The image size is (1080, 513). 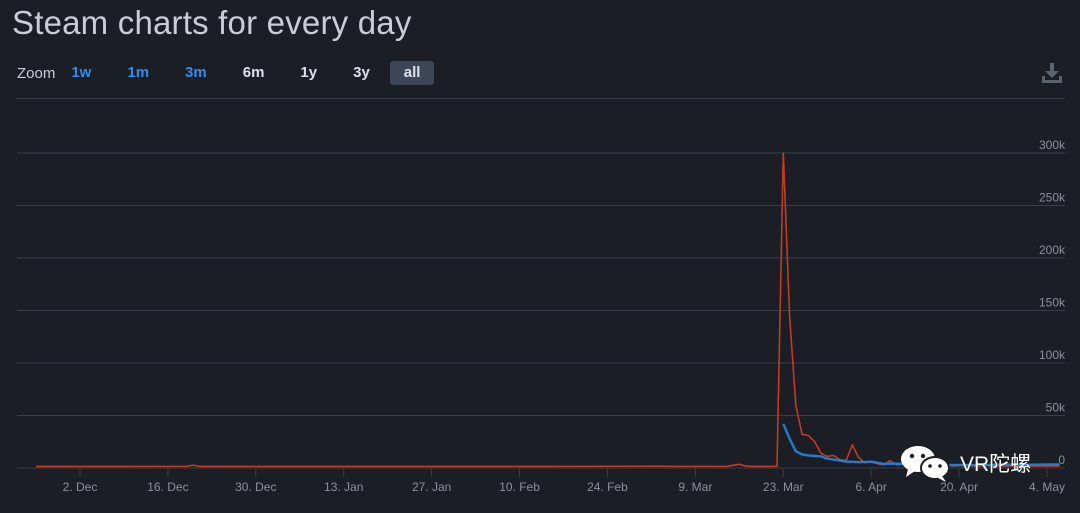 What do you see at coordinates (519, 487) in the screenshot?
I see `x-tick-label: 10. Feb` at bounding box center [519, 487].